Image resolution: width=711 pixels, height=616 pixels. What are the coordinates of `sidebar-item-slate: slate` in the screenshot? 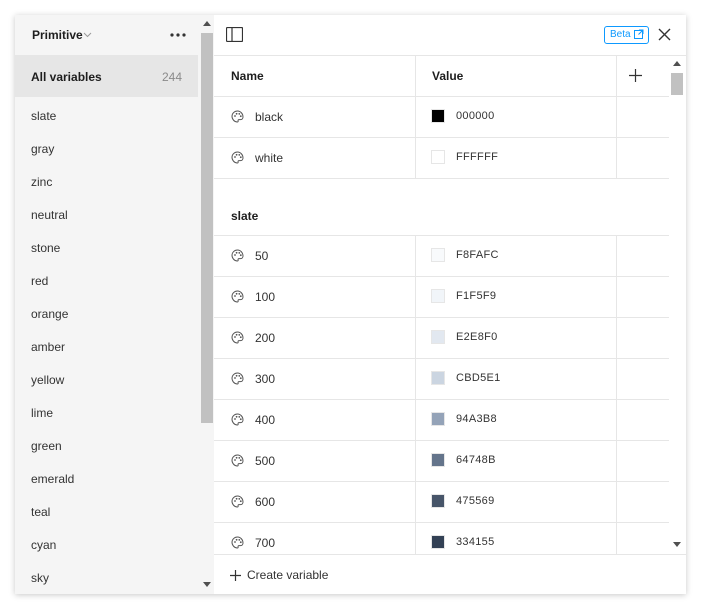 It's located at (106, 116).